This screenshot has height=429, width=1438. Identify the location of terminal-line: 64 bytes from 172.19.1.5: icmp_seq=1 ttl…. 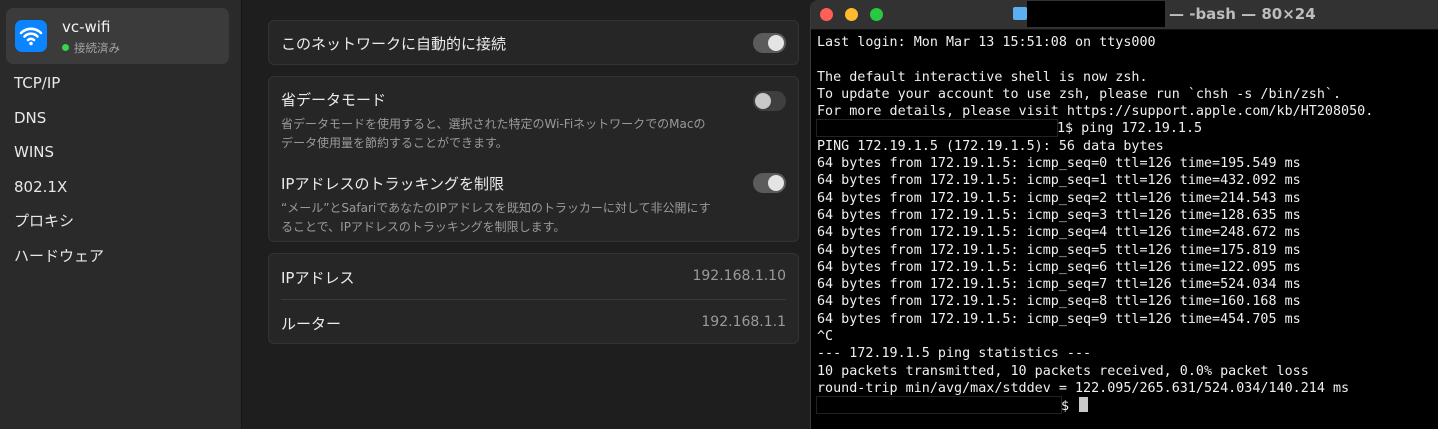
(1059, 181).